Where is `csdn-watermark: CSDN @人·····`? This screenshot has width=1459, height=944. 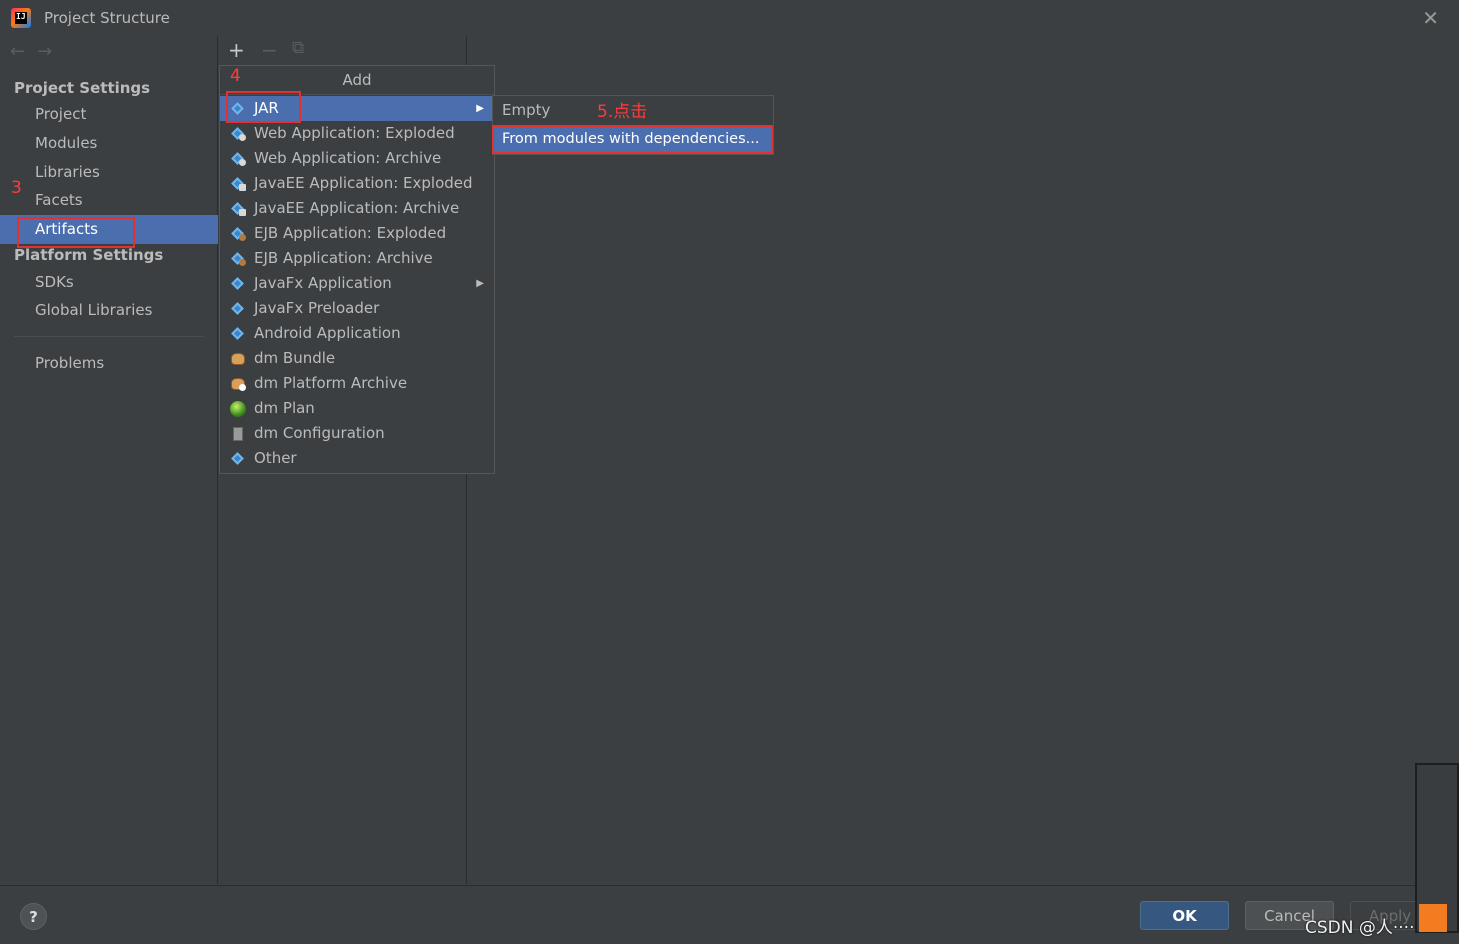 csdn-watermark: CSDN @人····· is located at coordinates (1362, 928).